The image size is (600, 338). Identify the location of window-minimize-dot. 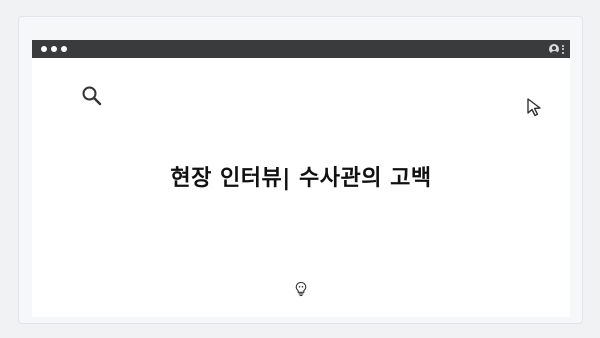
(54, 49).